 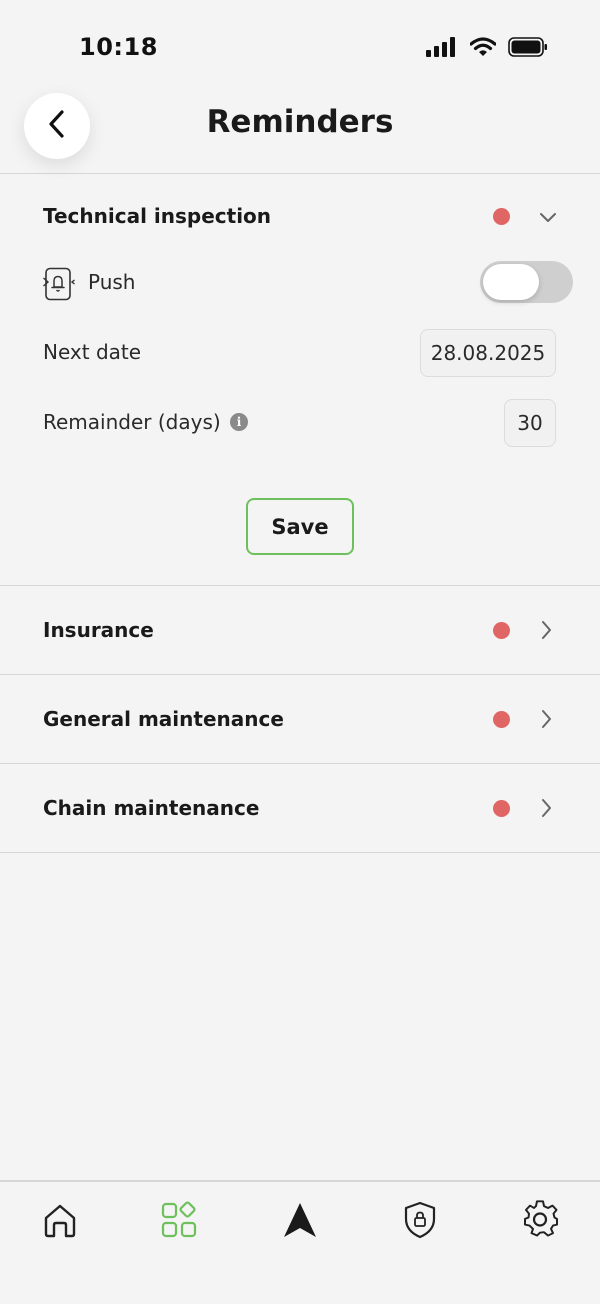 What do you see at coordinates (511, 282) in the screenshot?
I see `toggle-knob` at bounding box center [511, 282].